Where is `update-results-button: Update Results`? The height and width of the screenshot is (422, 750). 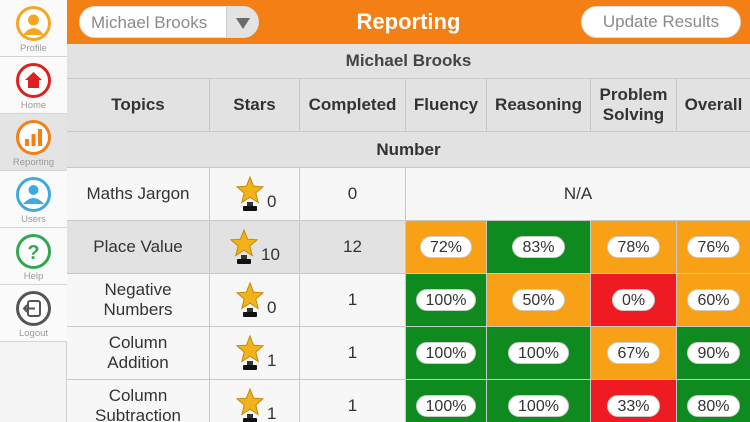 update-results-button: Update Results is located at coordinates (661, 22).